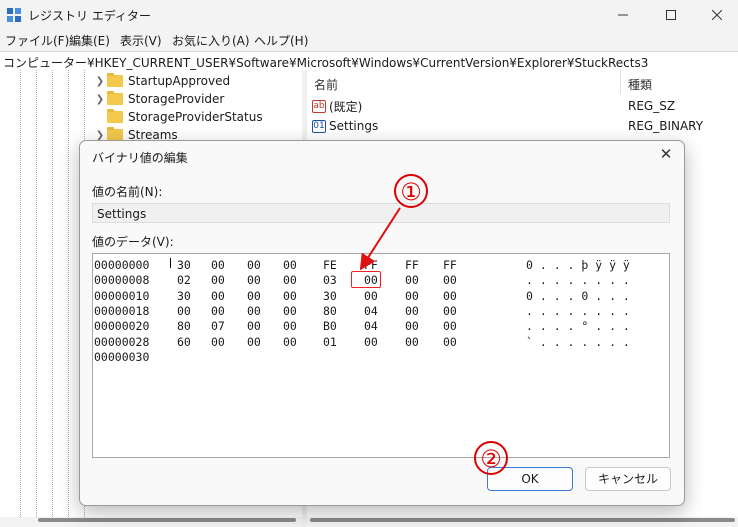 Image resolution: width=738 pixels, height=527 pixels. I want to click on hex-byte: 03, so click(337, 280).